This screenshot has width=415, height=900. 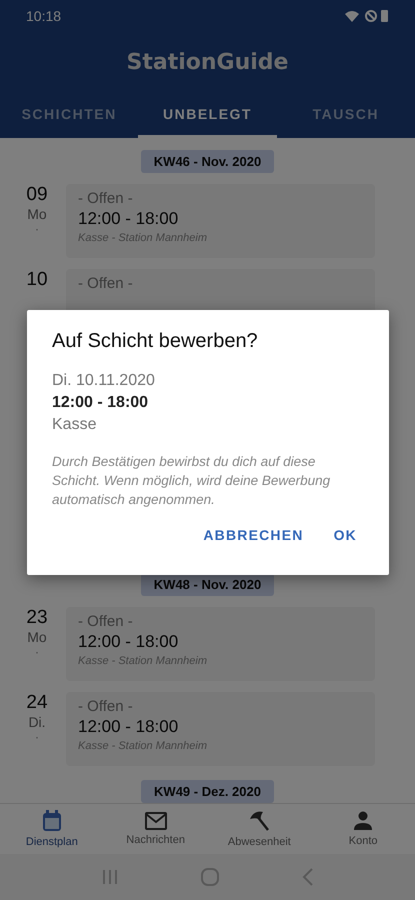 What do you see at coordinates (207, 115) in the screenshot?
I see `tab: UNBELEGT` at bounding box center [207, 115].